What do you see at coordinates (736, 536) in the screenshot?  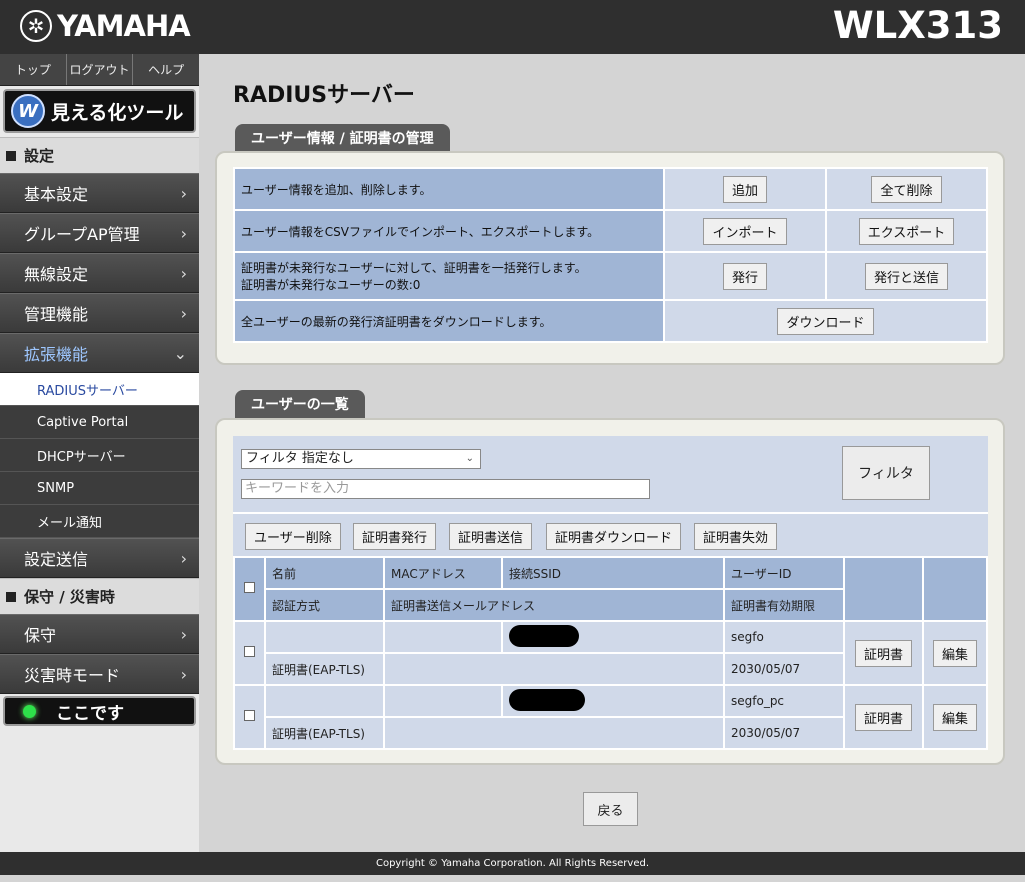 I see `revoke-cert-button: 証明書失効` at bounding box center [736, 536].